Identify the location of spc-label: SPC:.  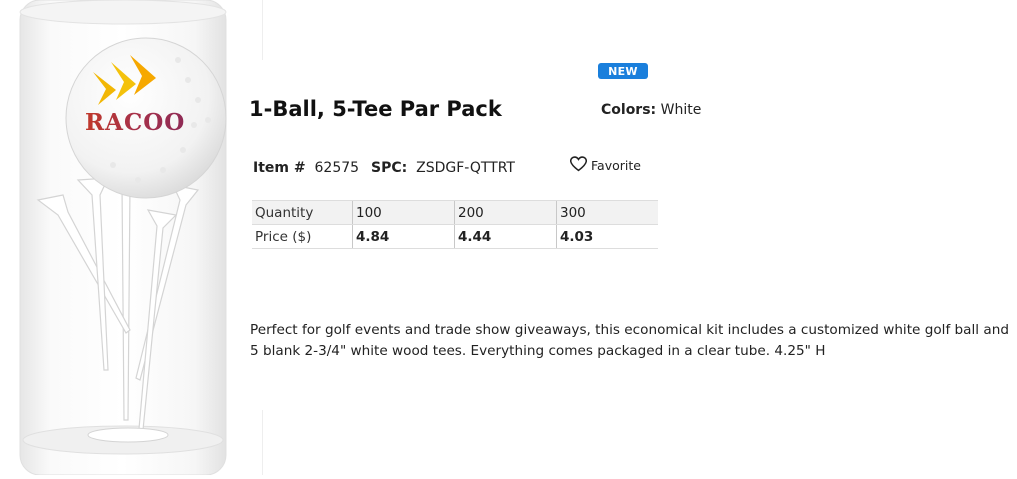
(389, 168).